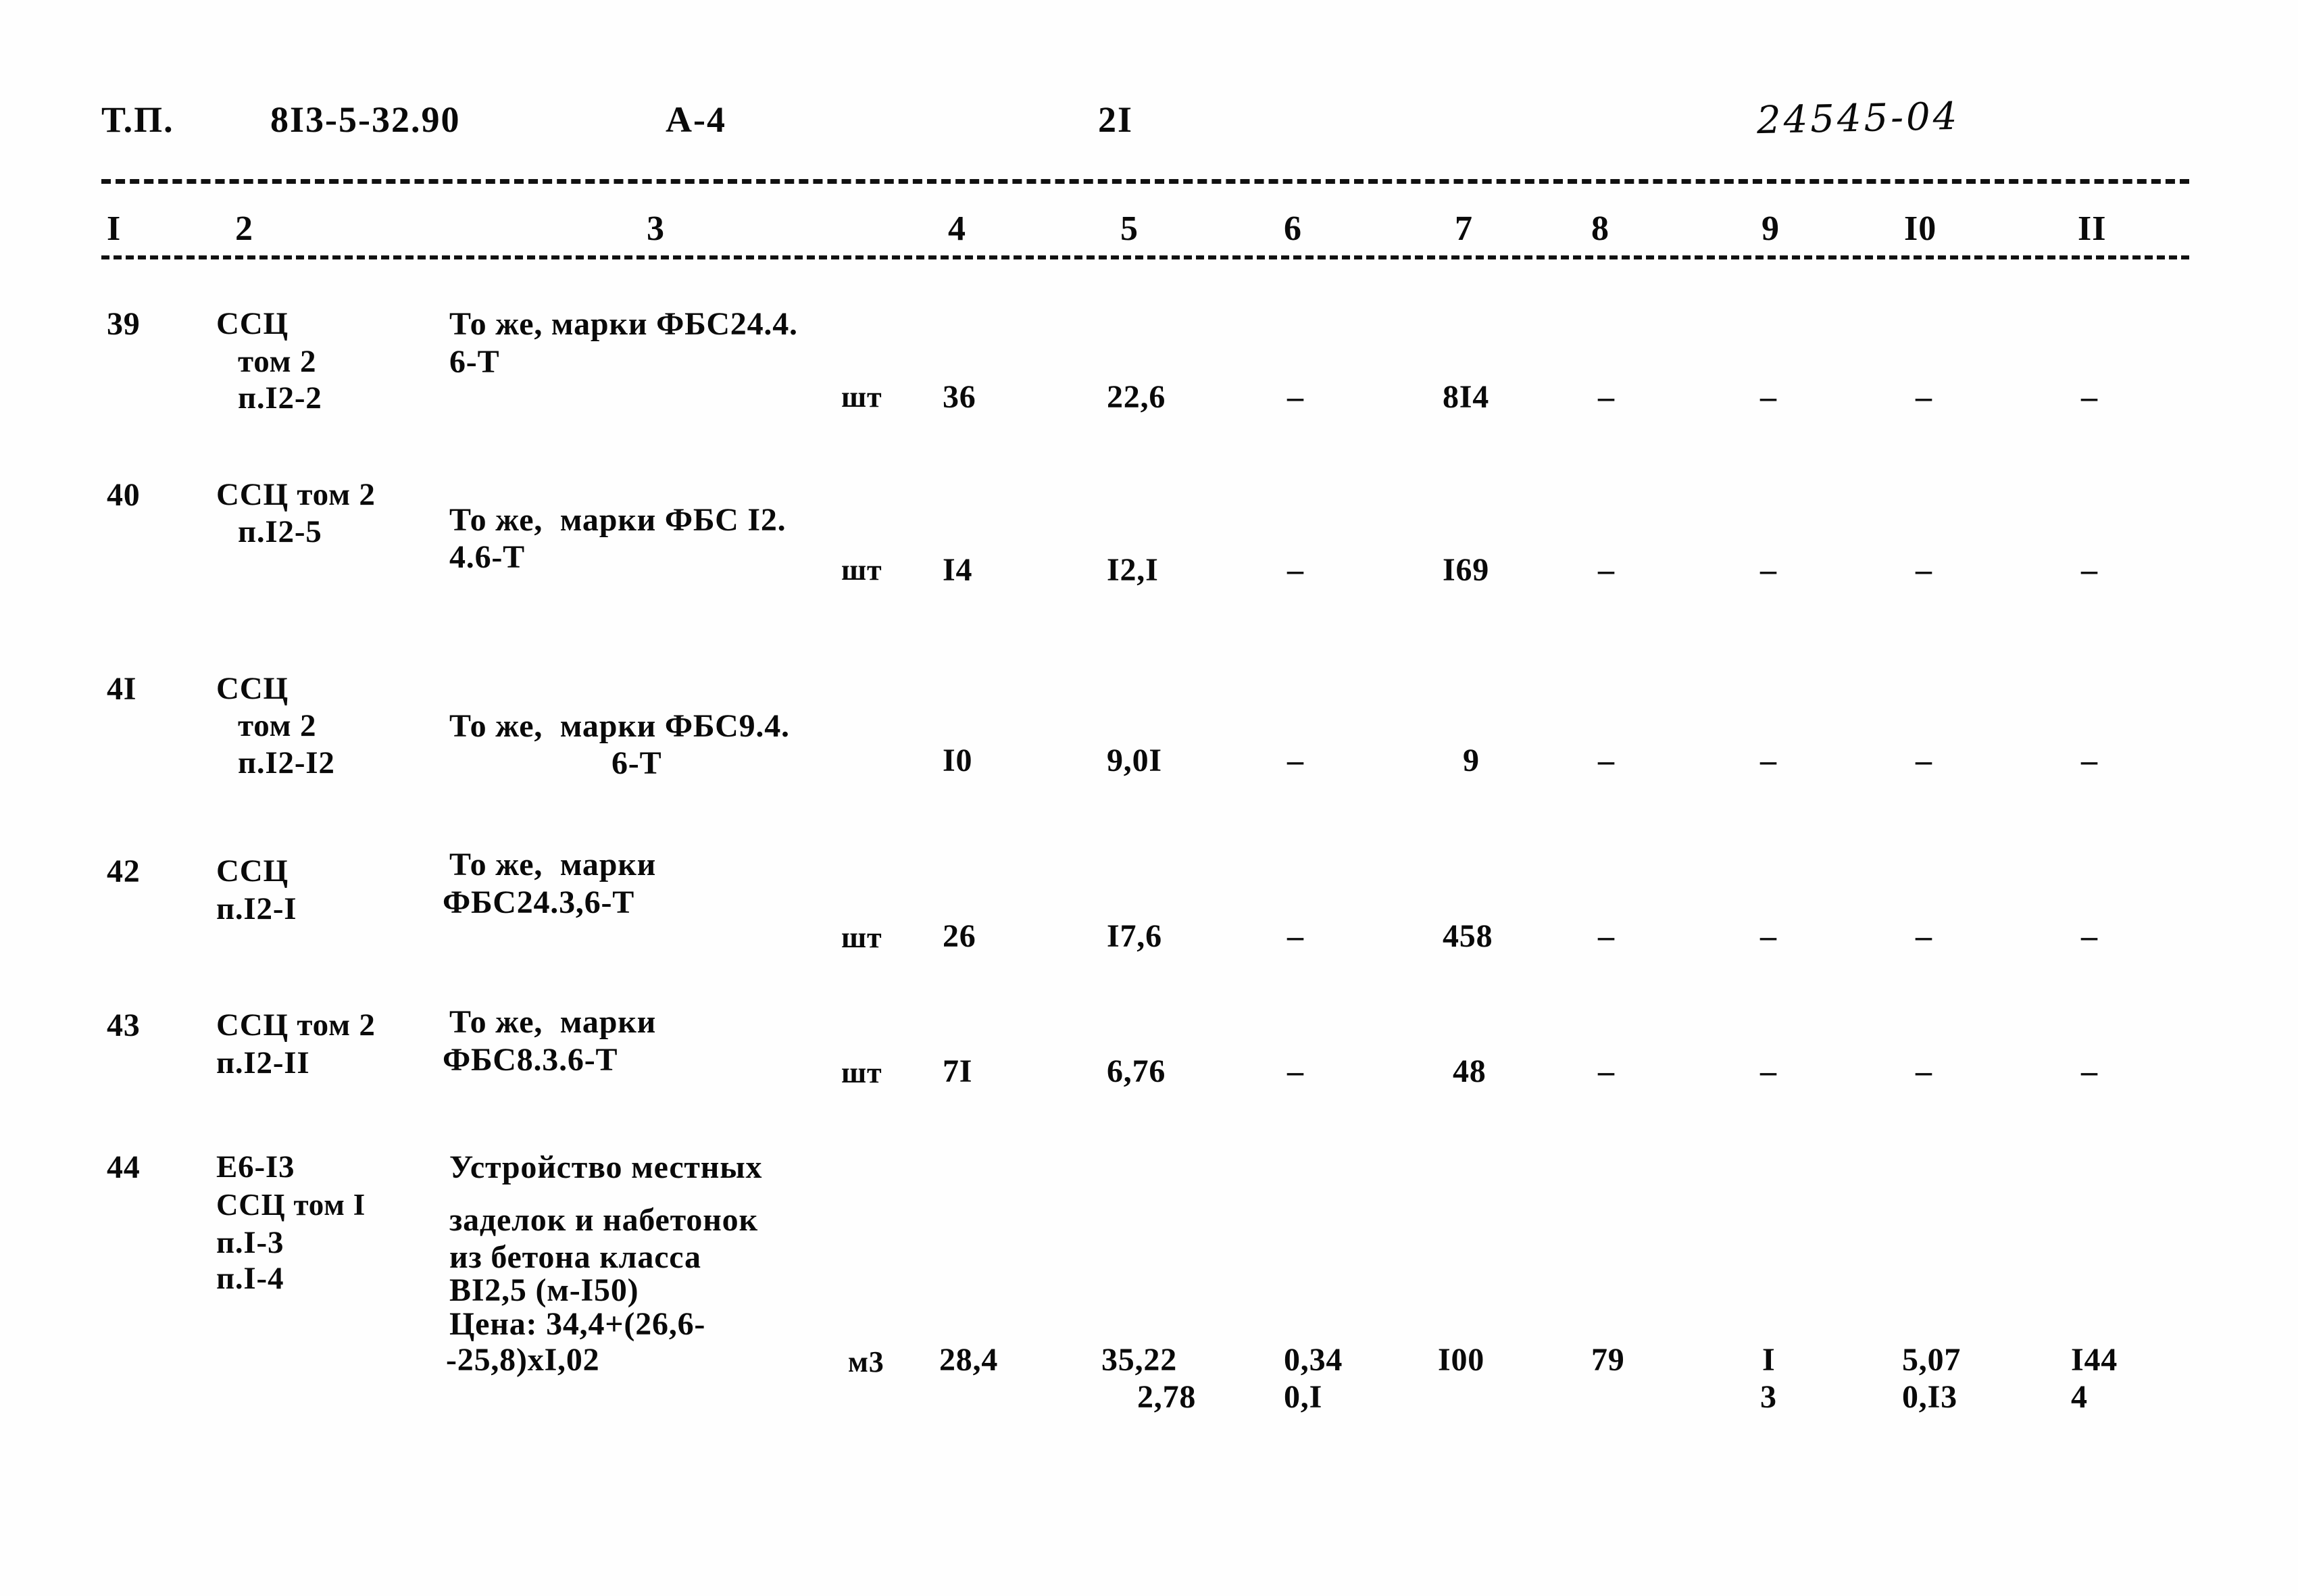  What do you see at coordinates (1608, 1360) in the screenshot?
I see `row-col8-value: 79` at bounding box center [1608, 1360].